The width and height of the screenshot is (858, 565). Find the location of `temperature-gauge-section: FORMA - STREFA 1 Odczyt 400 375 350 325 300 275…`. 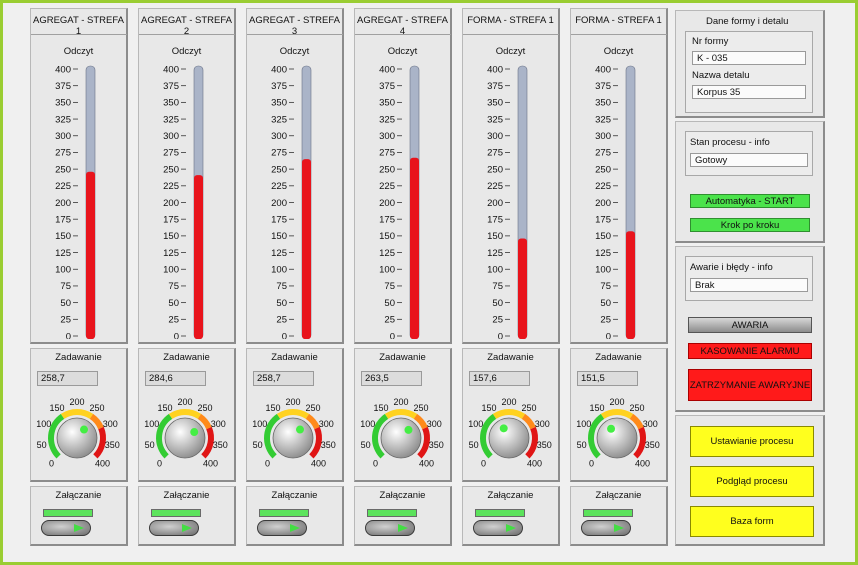

temperature-gauge-section: FORMA - STREFA 1 Odczyt 400 375 350 325 300 275… is located at coordinates (619, 176).